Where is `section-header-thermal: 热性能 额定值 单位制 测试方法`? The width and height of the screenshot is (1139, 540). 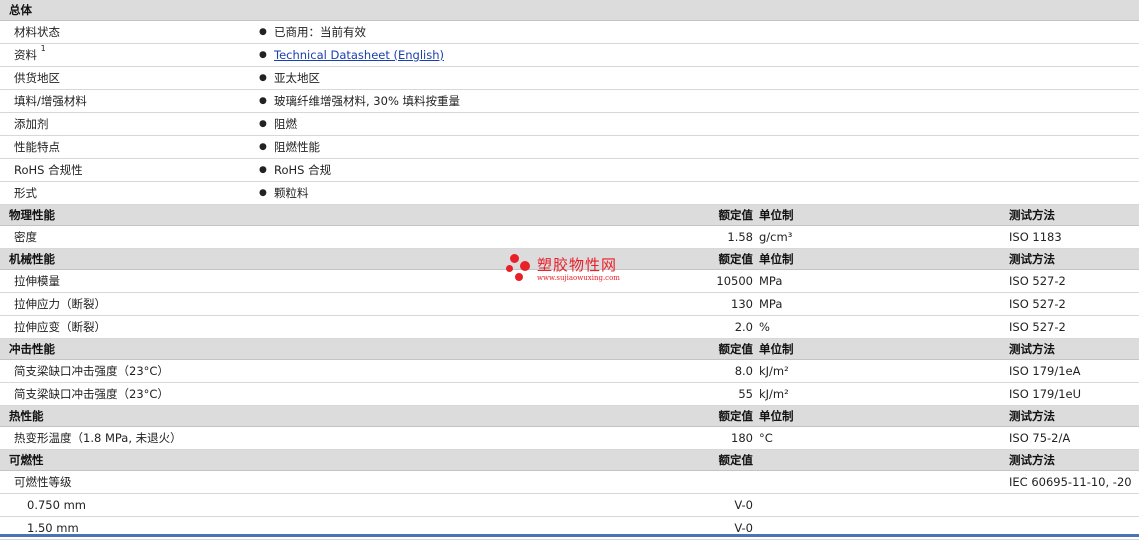
section-header-thermal: 热性能 额定值 单位制 测试方法 is located at coordinates (569, 416).